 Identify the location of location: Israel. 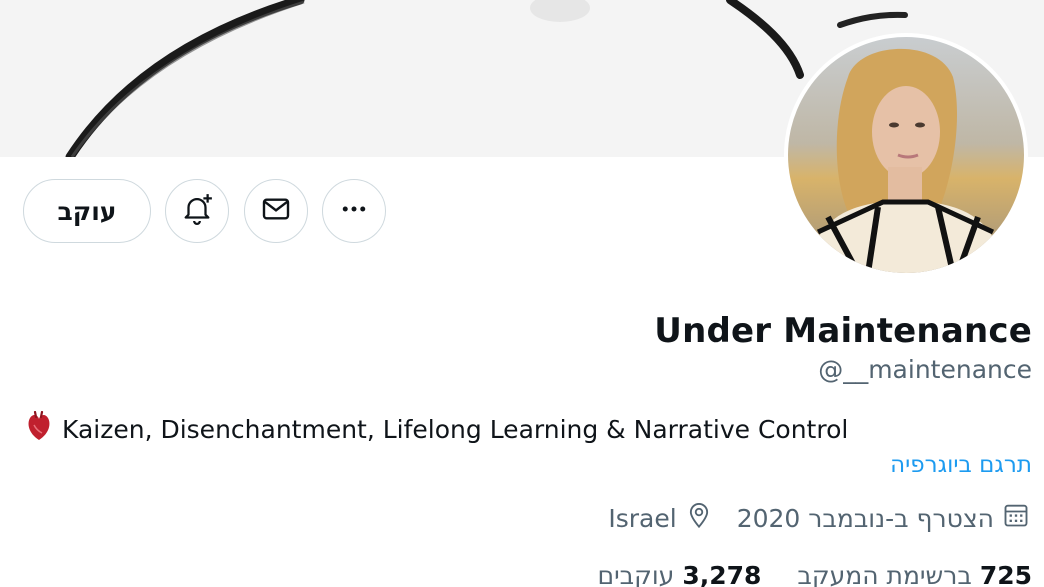
(660, 518).